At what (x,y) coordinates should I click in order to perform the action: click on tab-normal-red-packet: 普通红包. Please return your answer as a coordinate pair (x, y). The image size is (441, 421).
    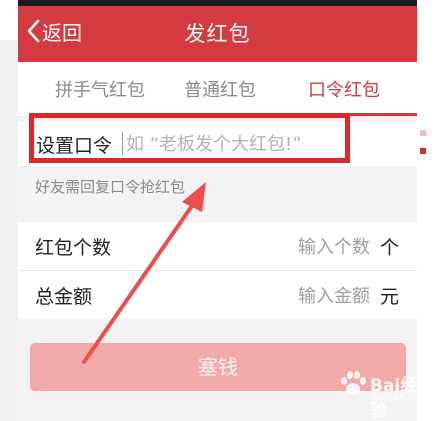
    Looking at the image, I should click on (220, 89).